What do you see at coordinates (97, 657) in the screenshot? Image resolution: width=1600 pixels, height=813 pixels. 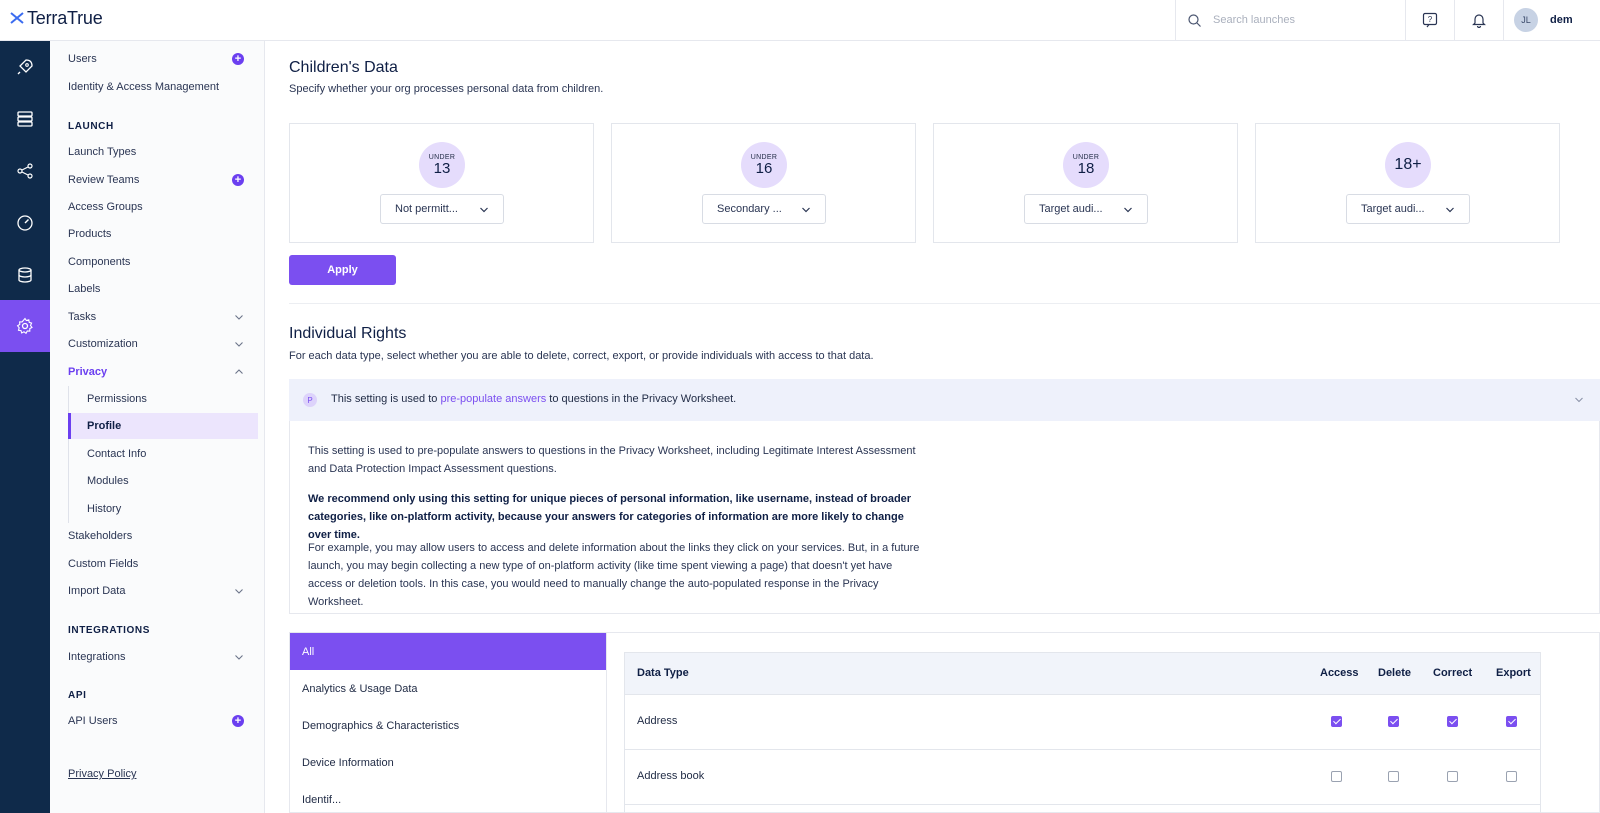 I see `sidebar-item-label: Integrations` at bounding box center [97, 657].